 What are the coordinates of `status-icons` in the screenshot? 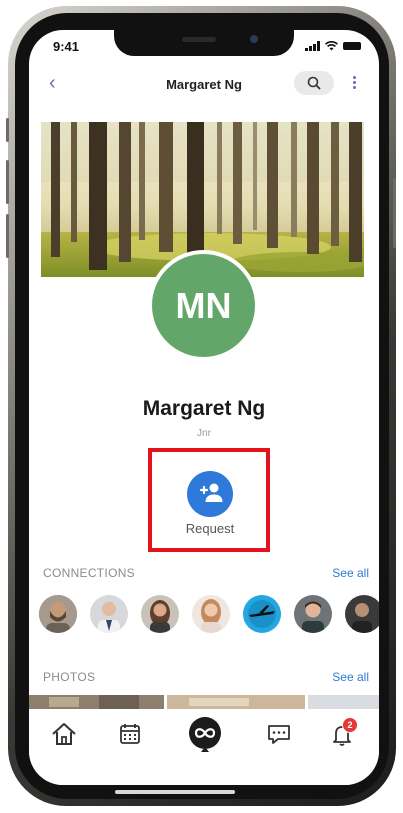 It's located at (333, 46).